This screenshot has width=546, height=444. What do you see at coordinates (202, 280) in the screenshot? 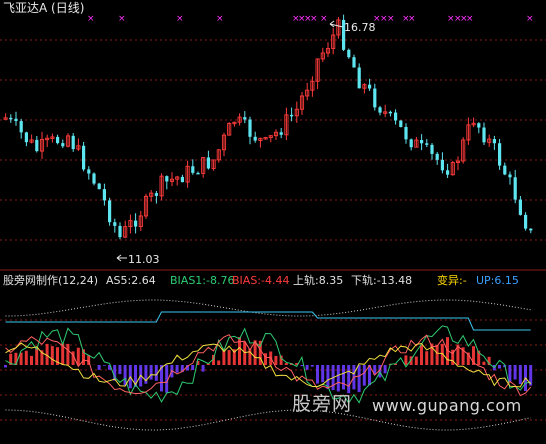
I see `bias1-value: BIAS1:-8.76` at bounding box center [202, 280].